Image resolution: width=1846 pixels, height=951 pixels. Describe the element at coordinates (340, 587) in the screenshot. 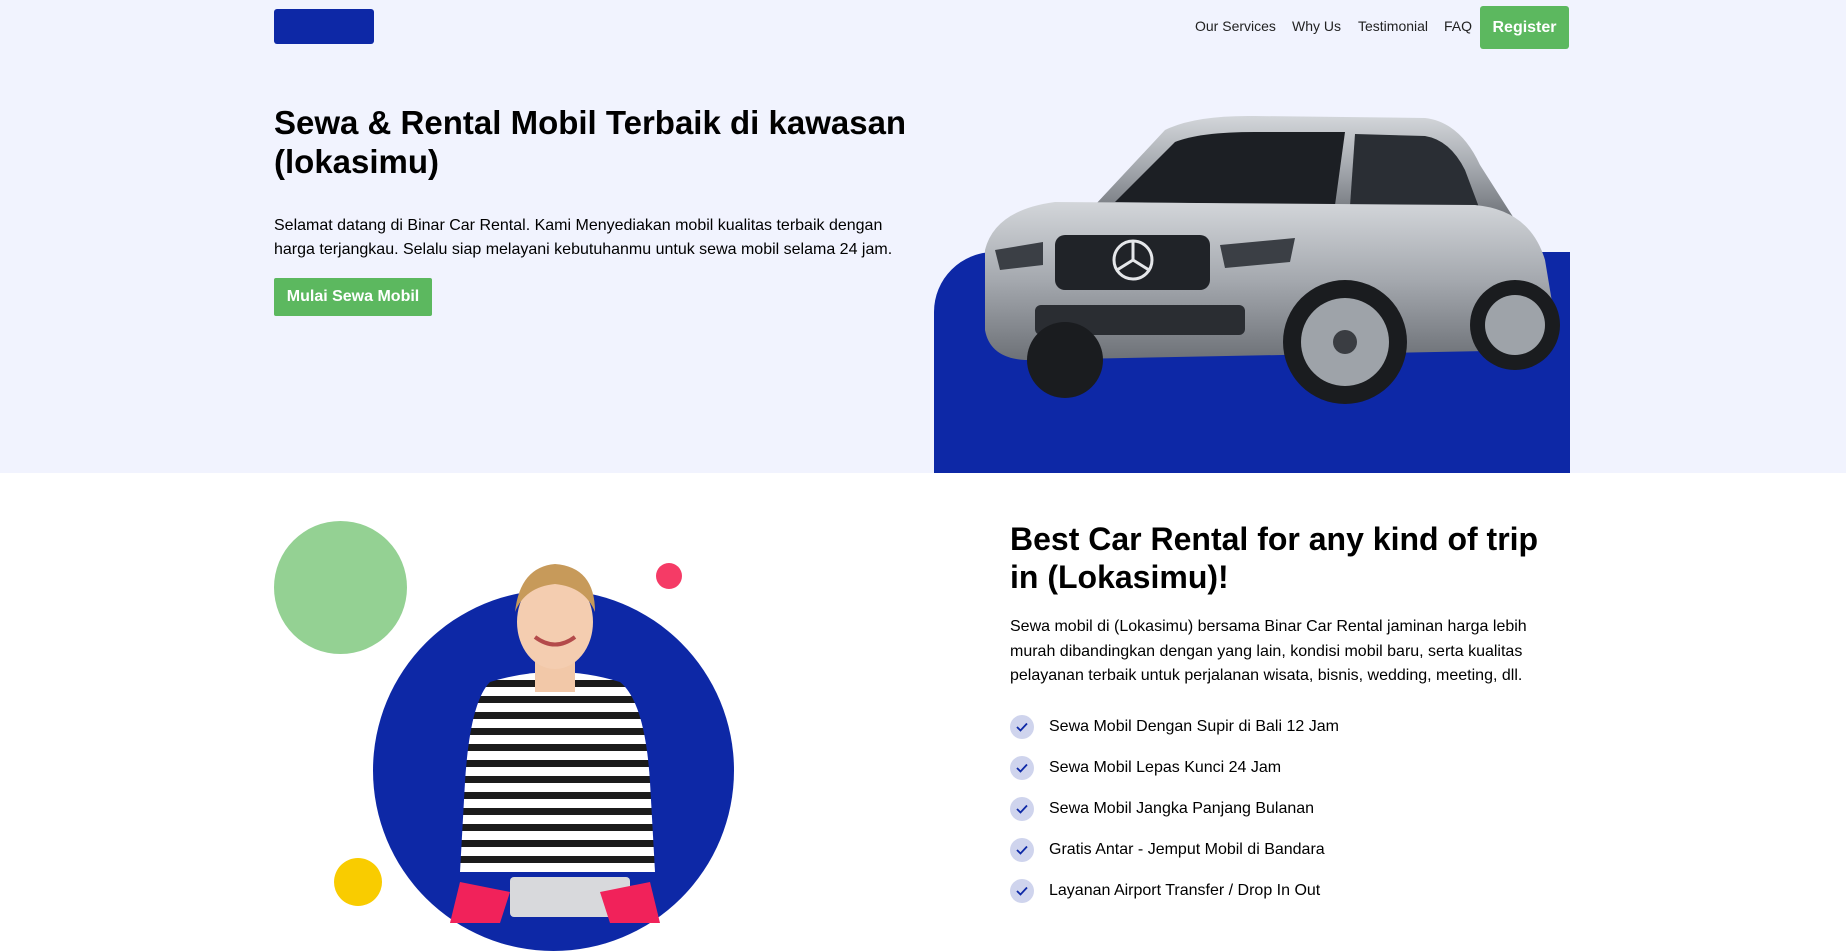

I see `decor-green-circle` at that location.